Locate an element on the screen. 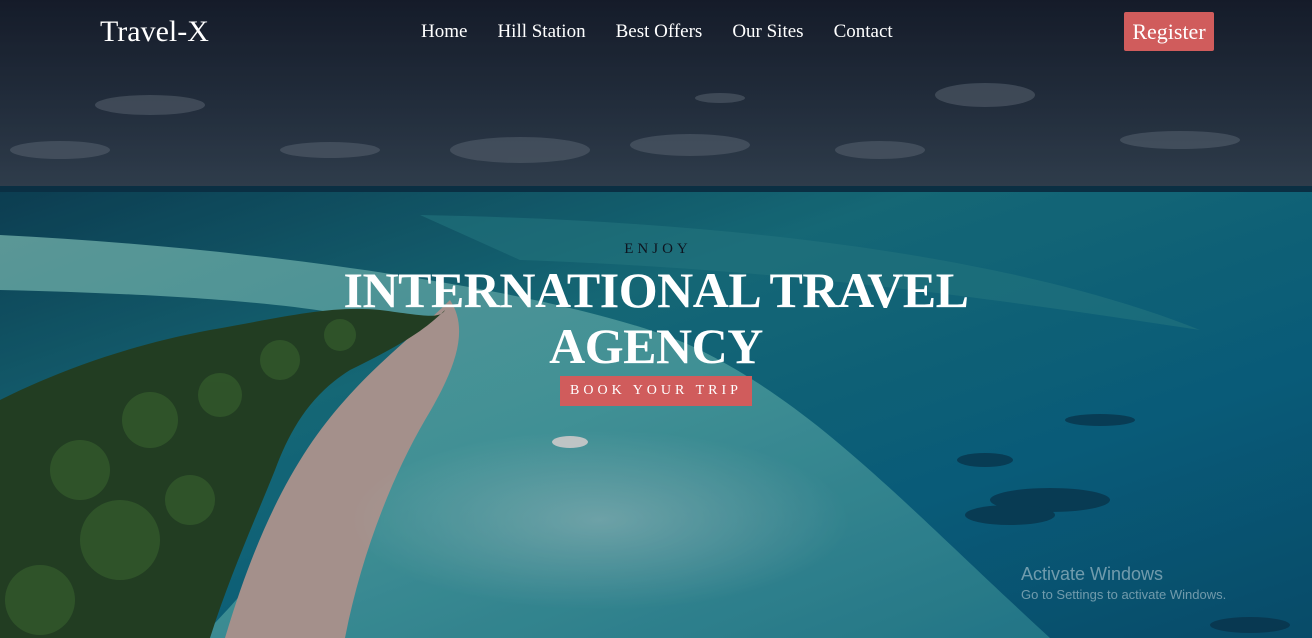  menu-item-our-sites: Our Sites is located at coordinates (767, 32).